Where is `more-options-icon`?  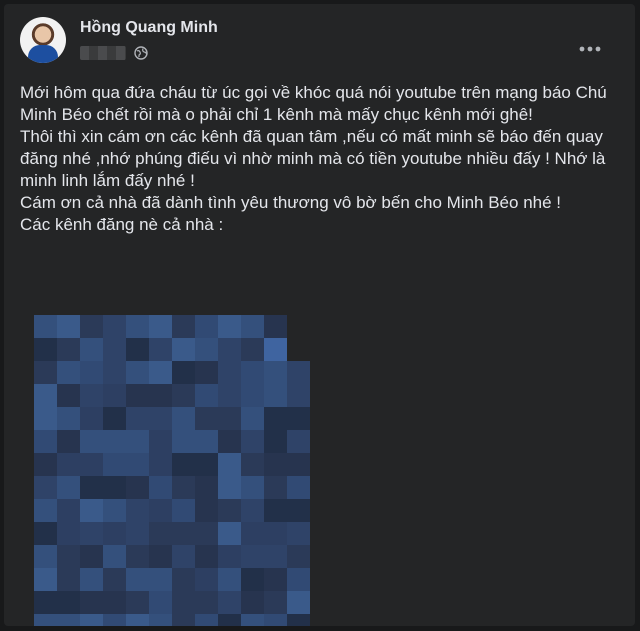 more-options-icon is located at coordinates (590, 53).